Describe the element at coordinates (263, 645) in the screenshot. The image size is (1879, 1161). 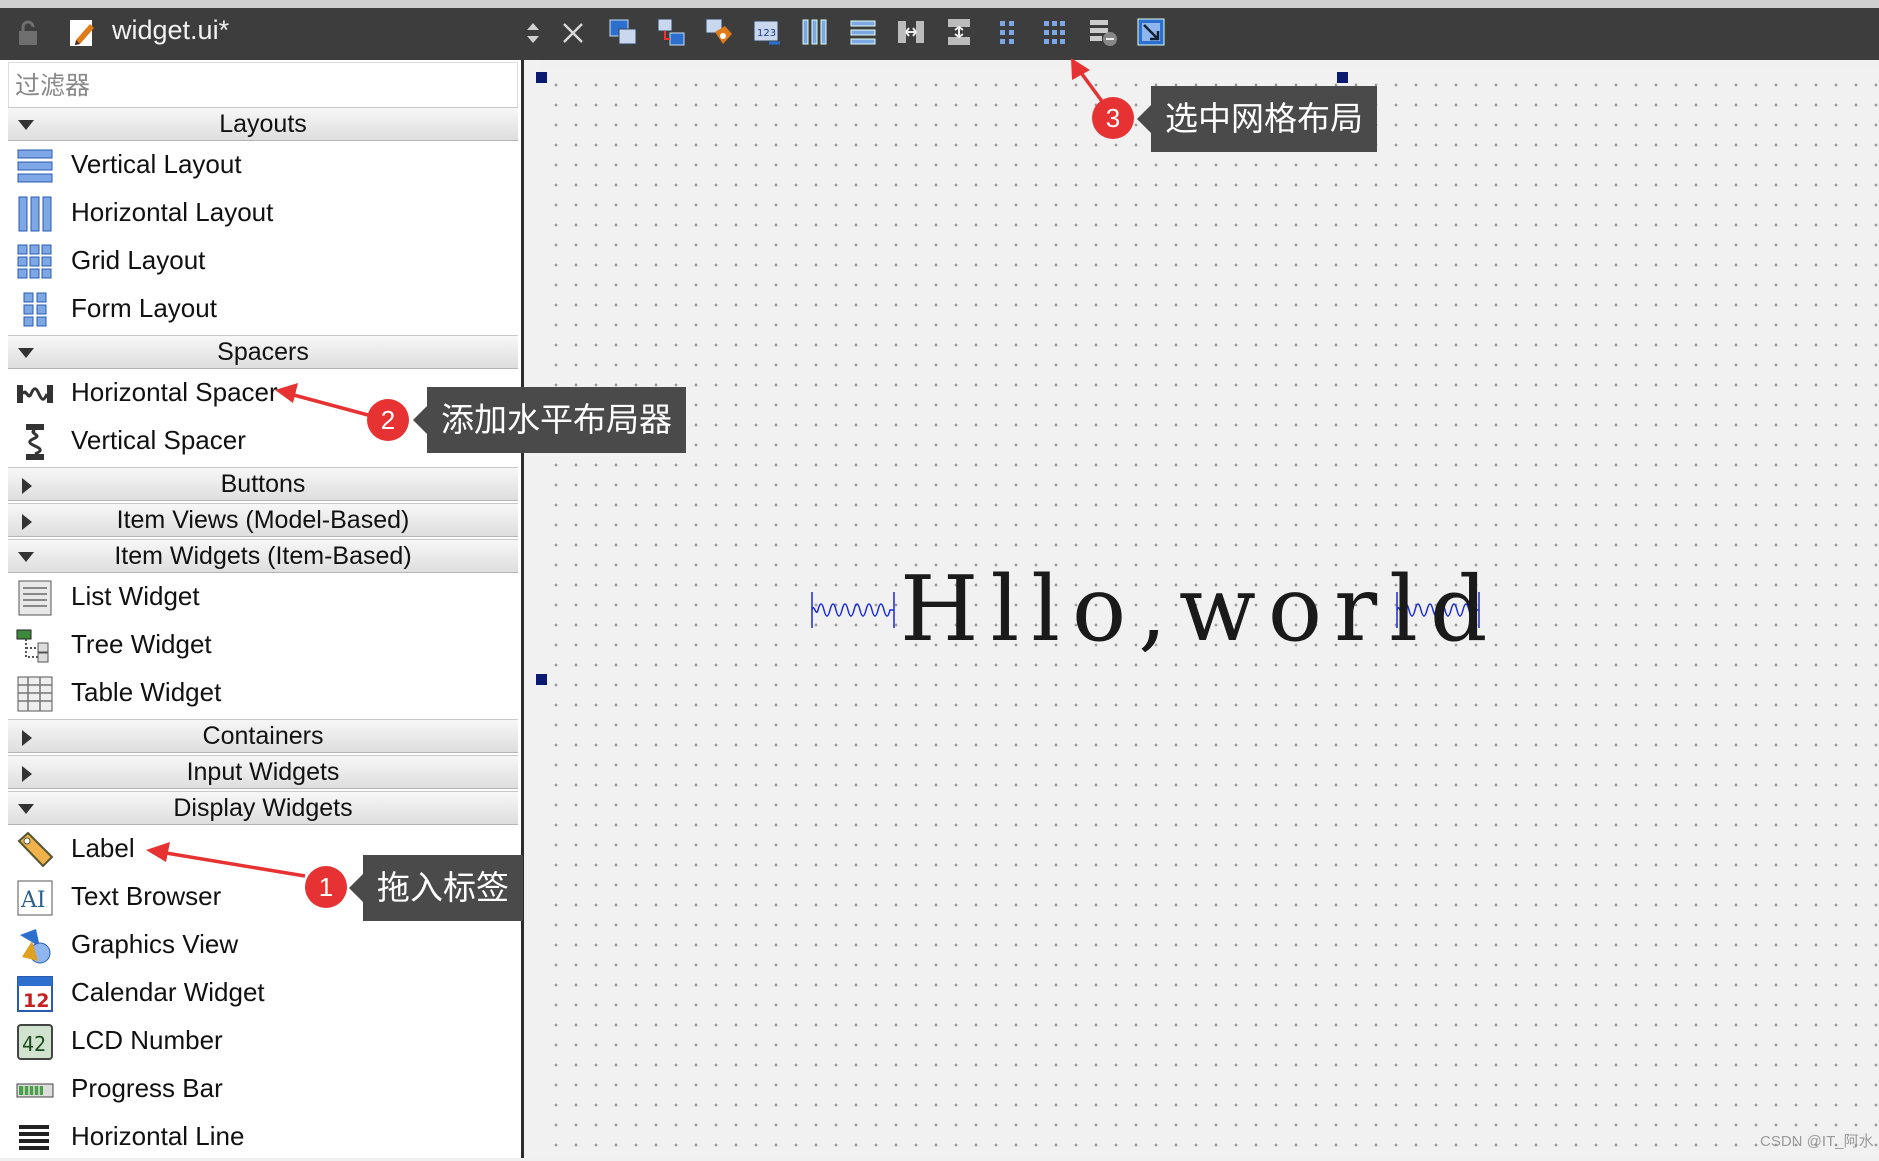
I see `widget-item-tree-widget: Tree Widget` at that location.